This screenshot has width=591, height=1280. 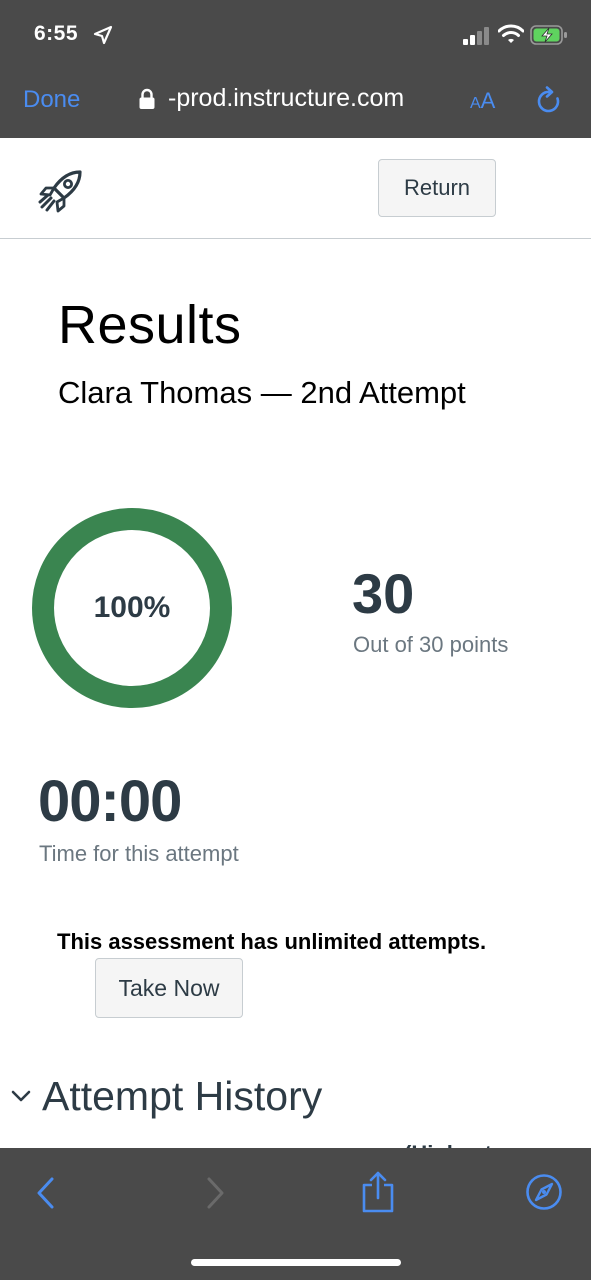 I want to click on attempt-subtitle: Clara Thomas — 2nd Attempt, so click(x=262, y=392).